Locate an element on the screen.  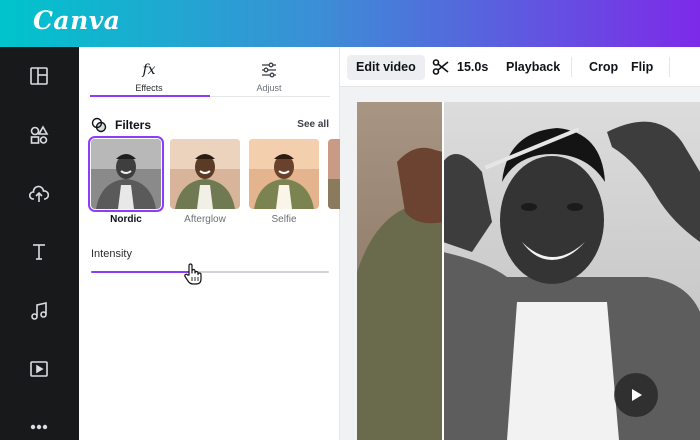
intensity-label: Intensity is located at coordinates (111, 254).